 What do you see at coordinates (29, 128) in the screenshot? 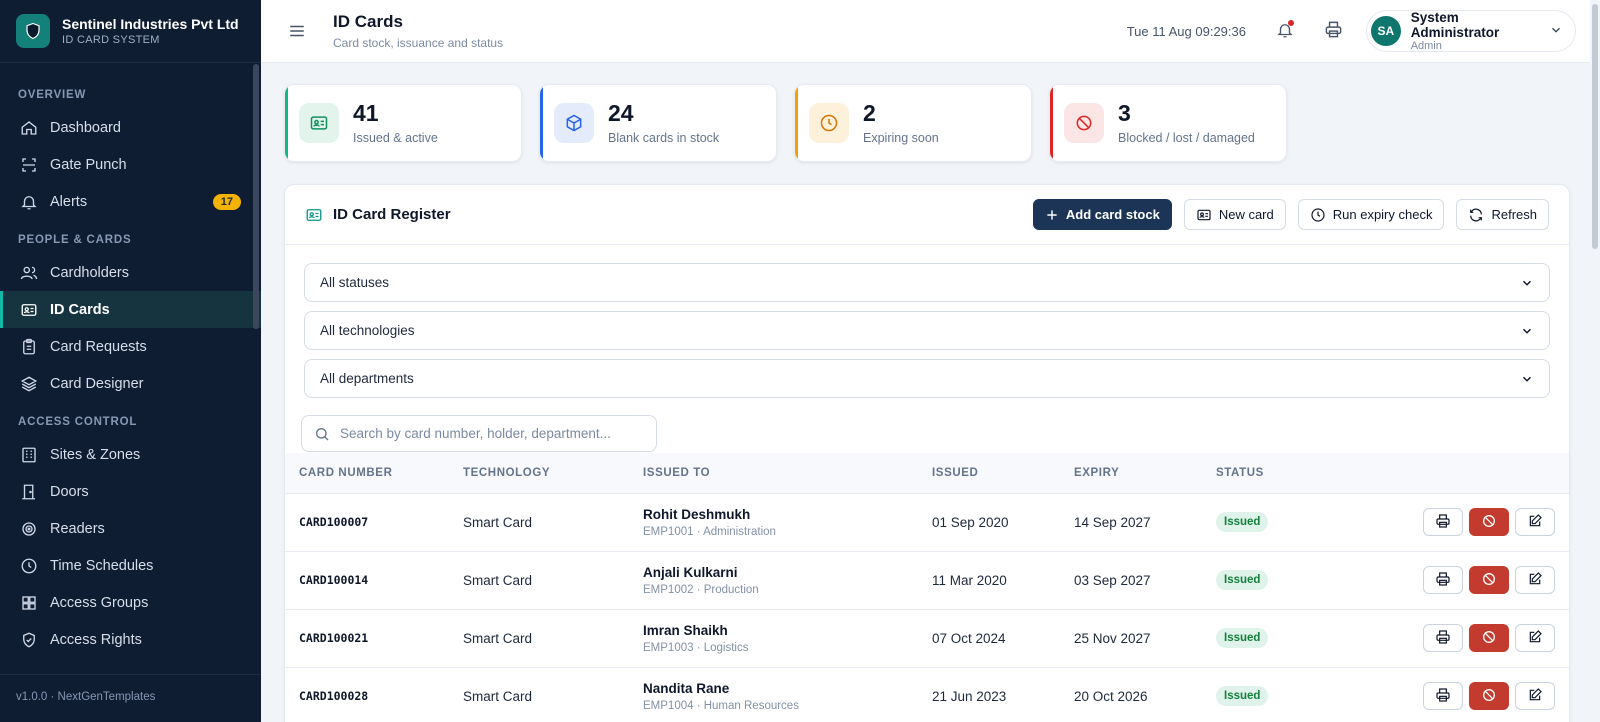
I see `home-icon` at bounding box center [29, 128].